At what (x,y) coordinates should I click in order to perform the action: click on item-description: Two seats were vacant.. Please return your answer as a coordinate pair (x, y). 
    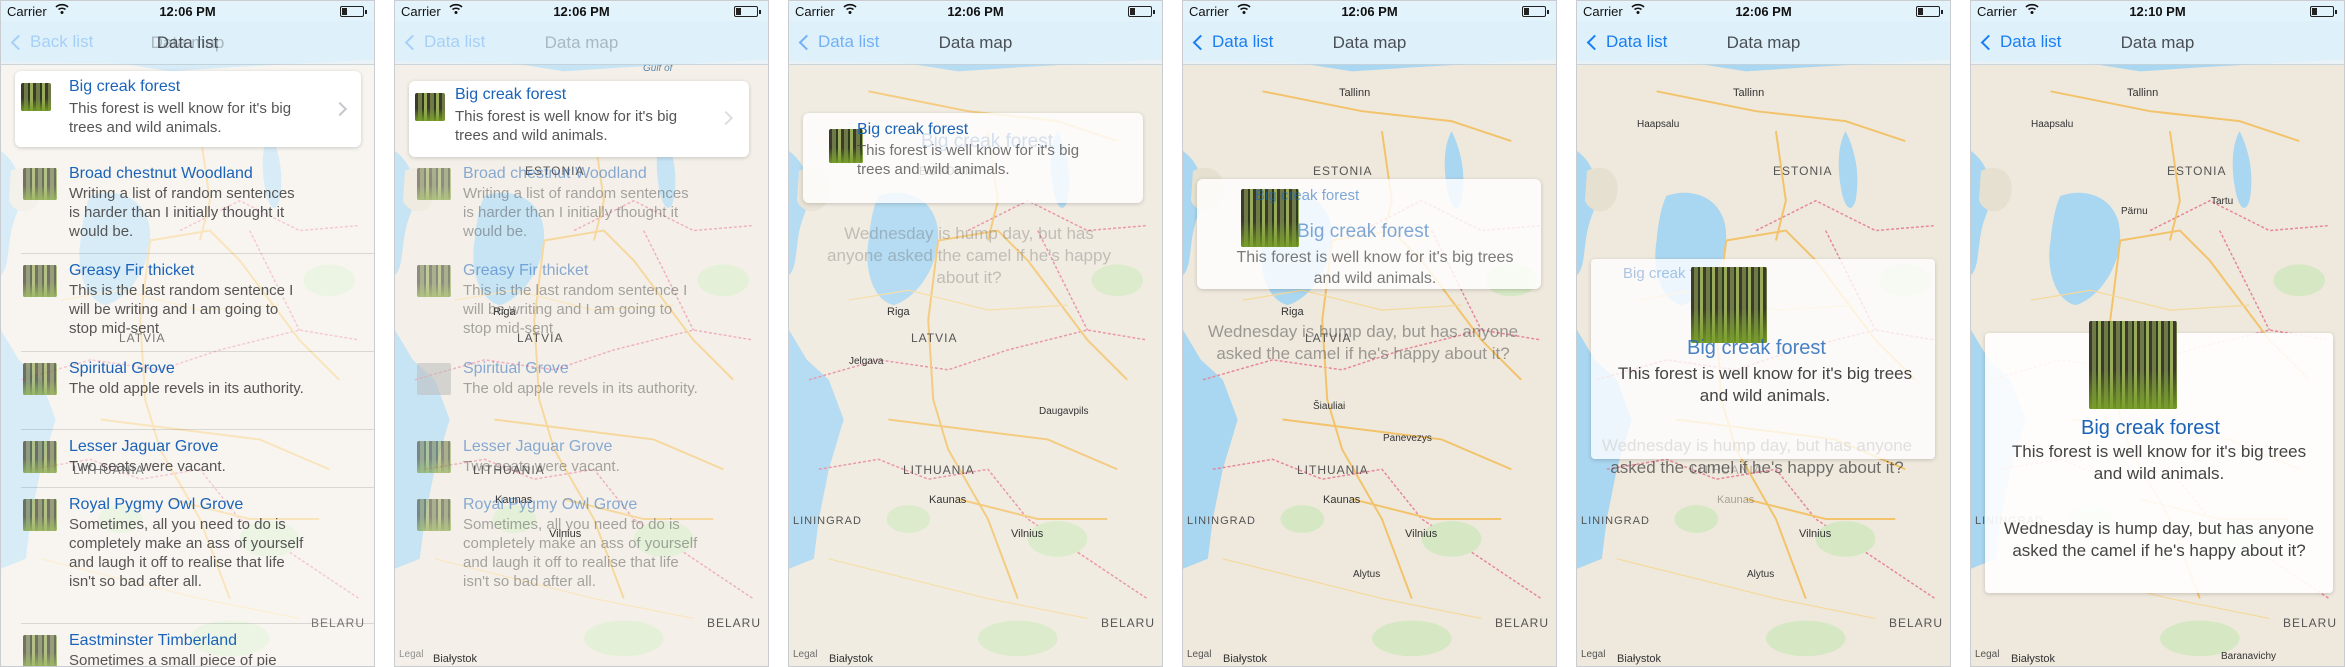
    Looking at the image, I should click on (147, 466).